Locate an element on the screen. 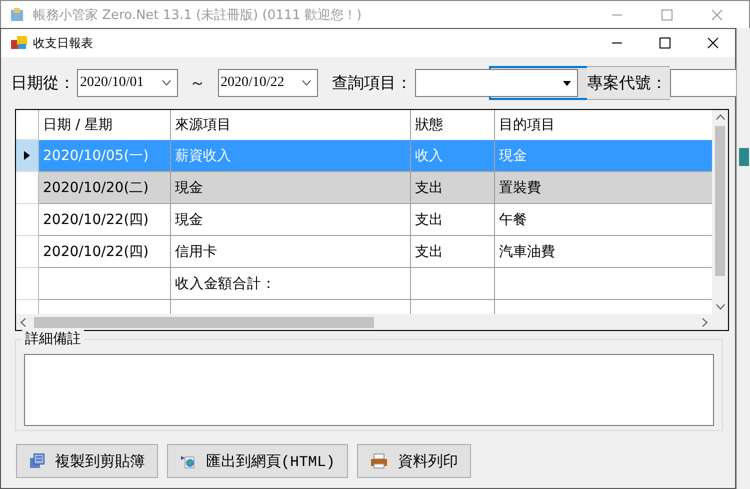 This screenshot has height=489, width=750. printer-icon is located at coordinates (379, 461).